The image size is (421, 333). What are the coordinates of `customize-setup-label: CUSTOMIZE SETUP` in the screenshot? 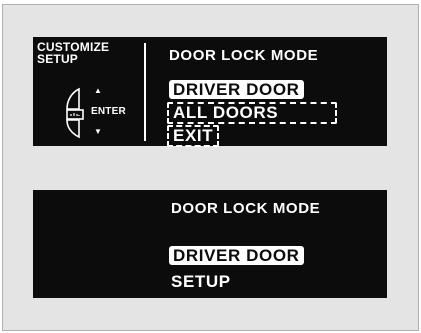 It's located at (73, 53).